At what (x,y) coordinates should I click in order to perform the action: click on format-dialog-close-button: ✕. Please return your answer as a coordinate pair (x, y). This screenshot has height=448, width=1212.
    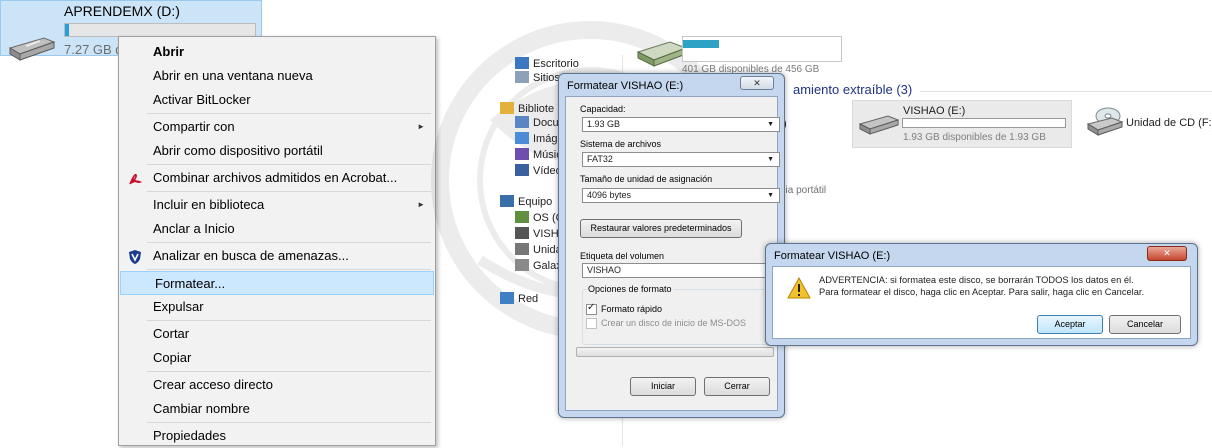
    Looking at the image, I should click on (757, 83).